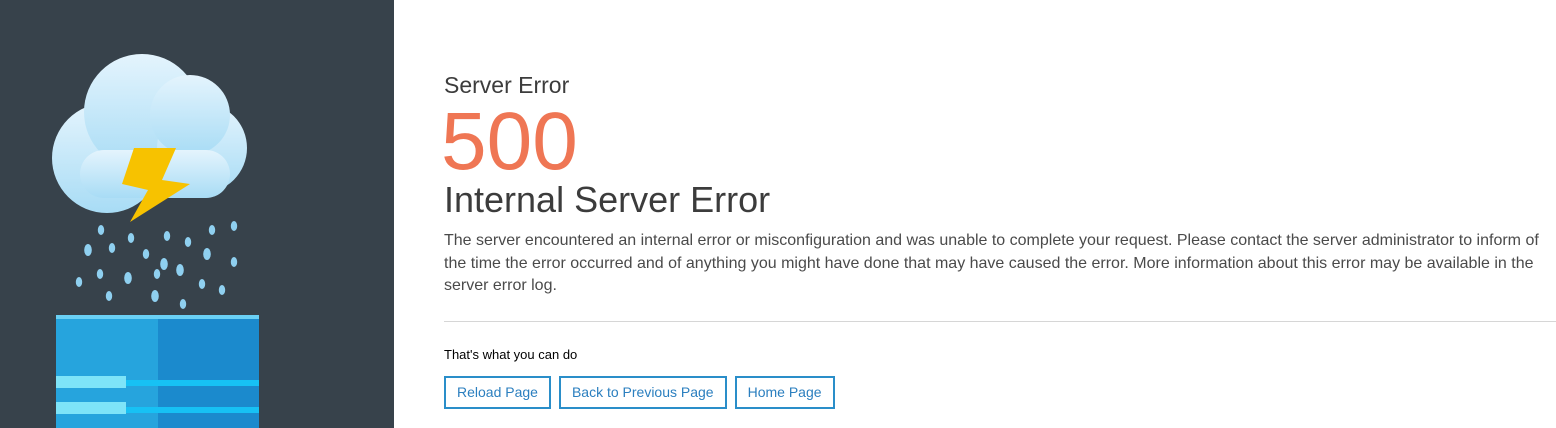 Image resolution: width=1556 pixels, height=428 pixels. I want to click on divider, so click(1000, 321).